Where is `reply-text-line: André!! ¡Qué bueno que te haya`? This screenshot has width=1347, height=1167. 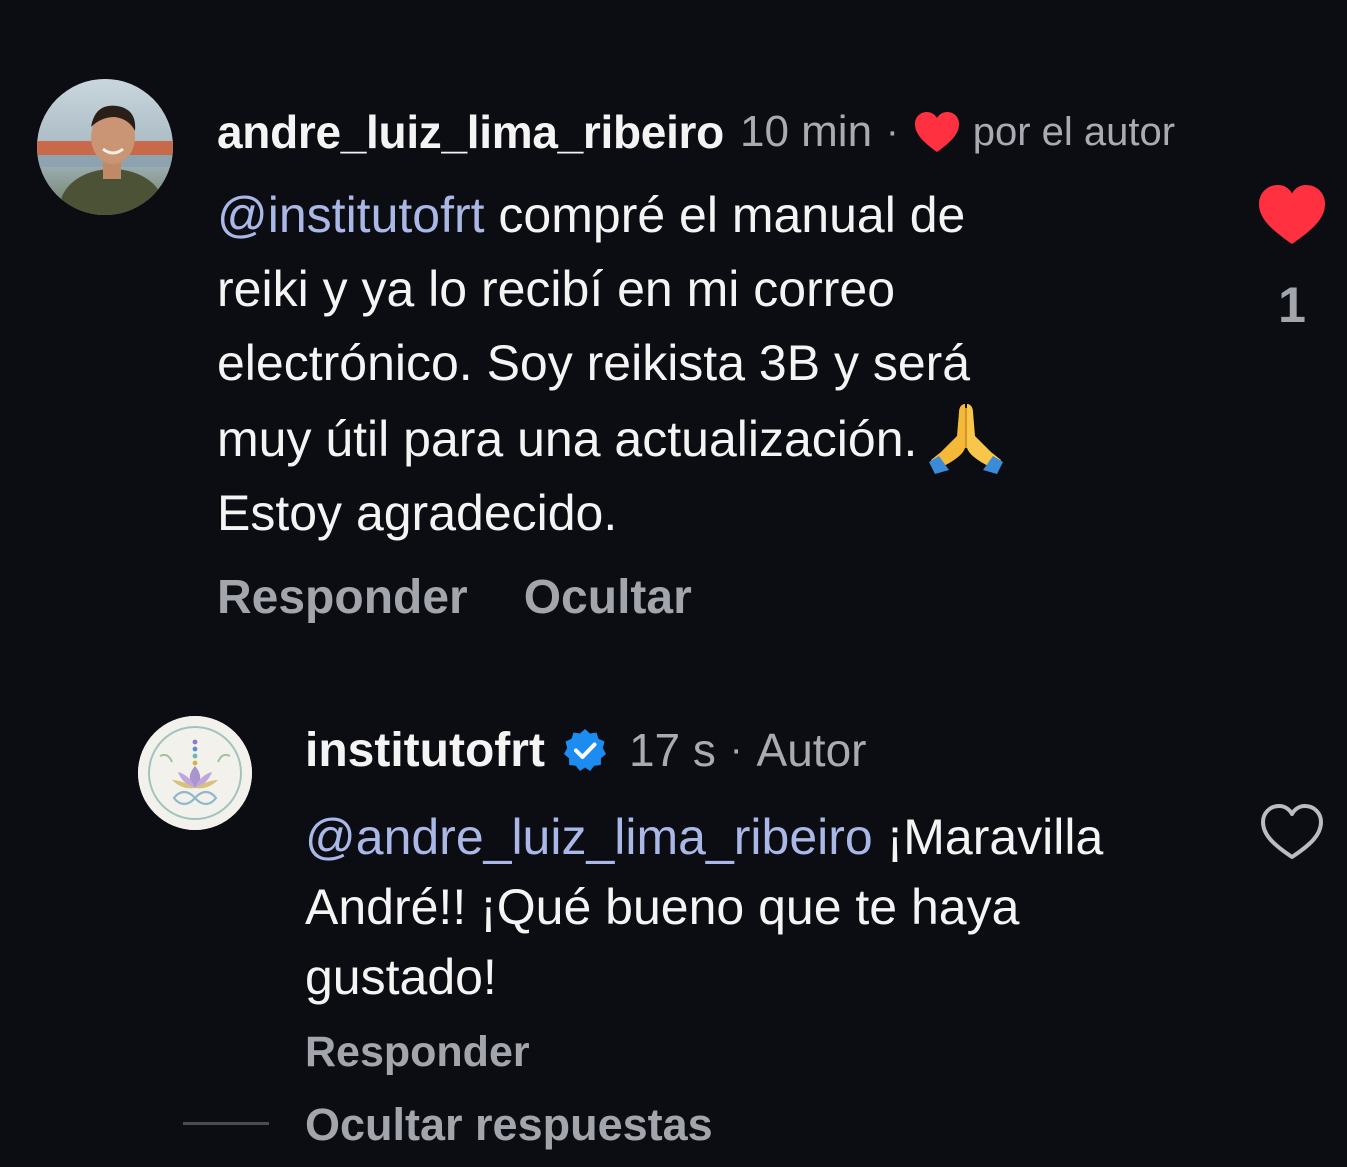
reply-text-line: André!! ¡Qué bueno que te haya is located at coordinates (662, 907).